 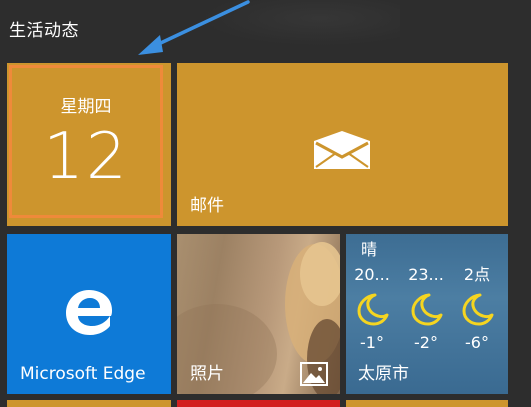 I want to click on weather-condition: 晴, so click(x=369, y=249).